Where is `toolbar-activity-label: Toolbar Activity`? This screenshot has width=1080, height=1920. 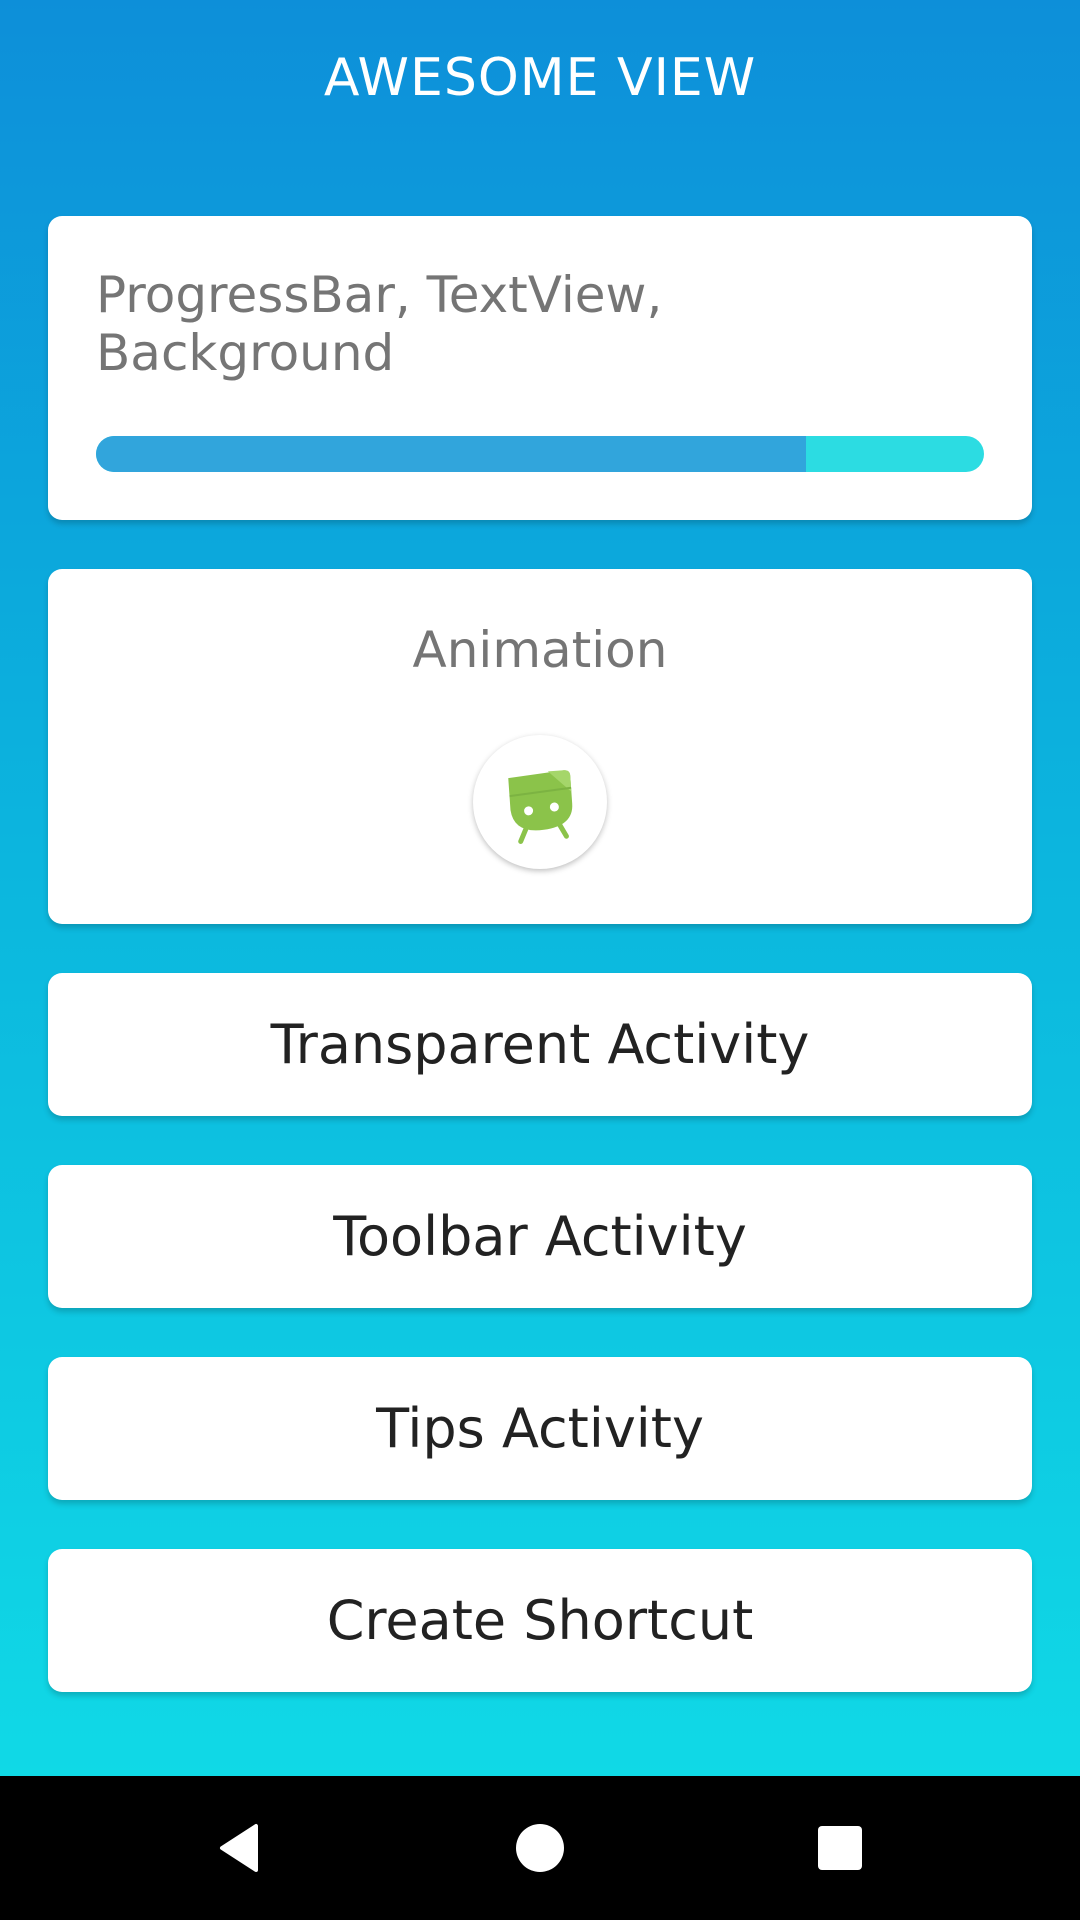 toolbar-activity-label: Toolbar Activity is located at coordinates (540, 1236).